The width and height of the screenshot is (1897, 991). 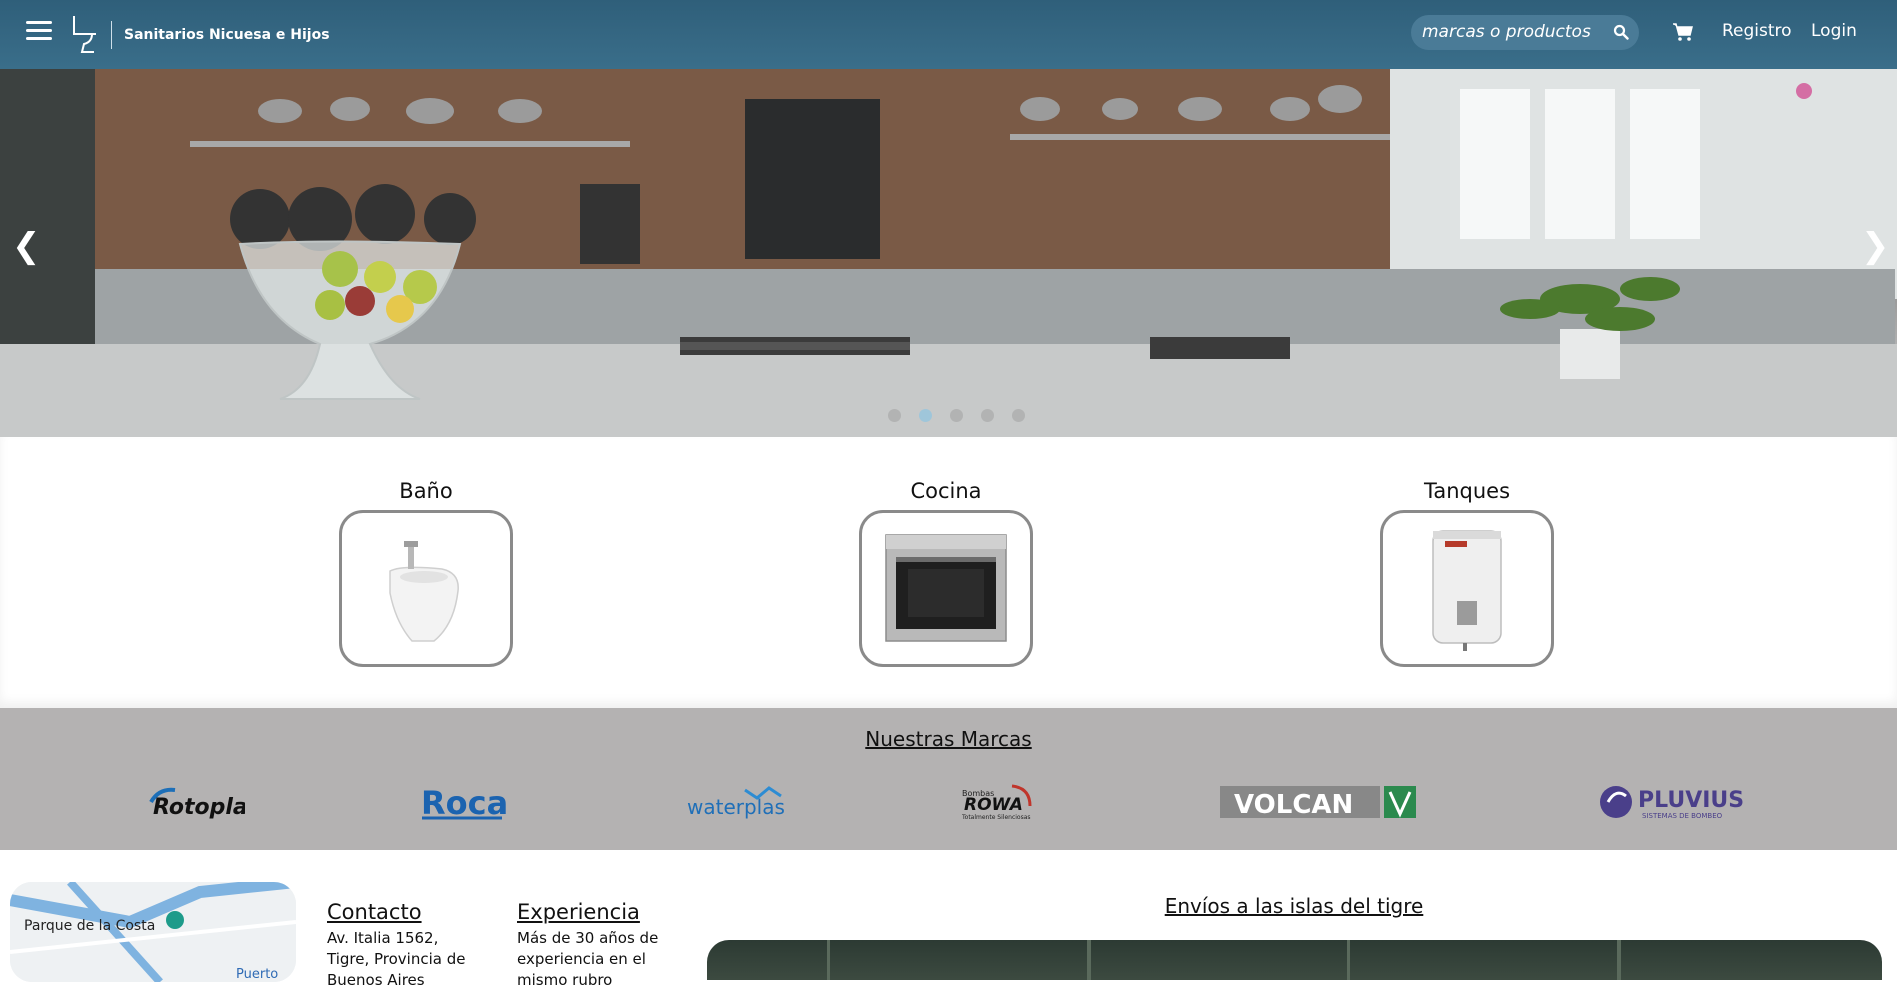 I want to click on brand-subtitle: SISTEMAS DE BOMBEO, so click(x=1682, y=816).